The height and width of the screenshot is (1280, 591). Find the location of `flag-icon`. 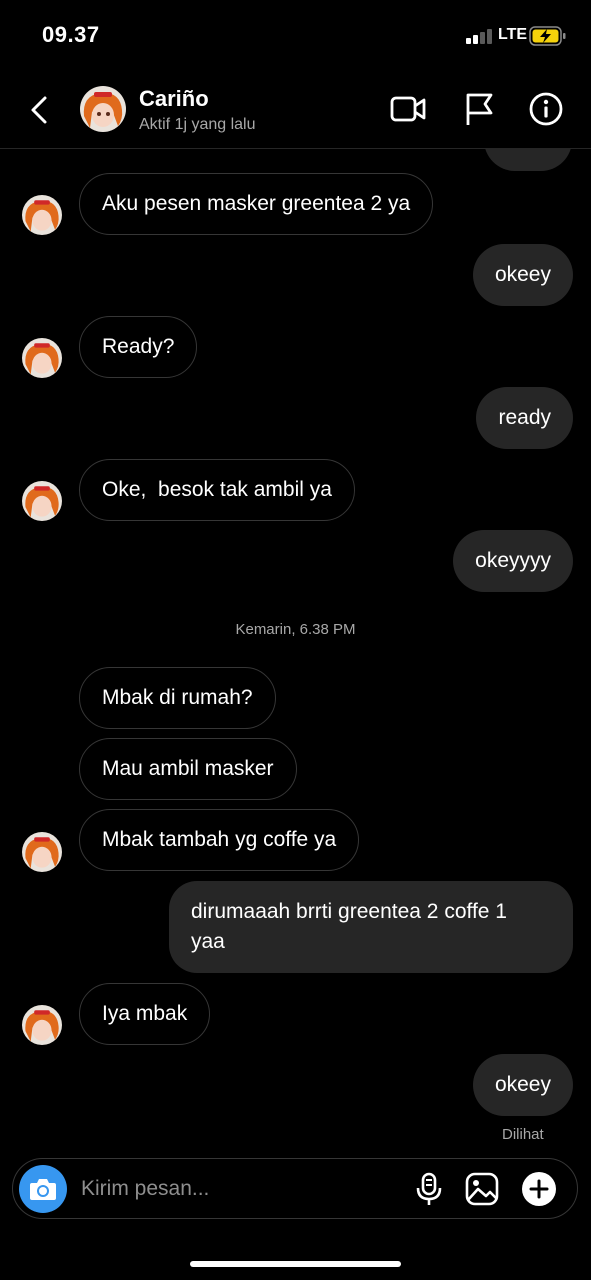

flag-icon is located at coordinates (479, 109).